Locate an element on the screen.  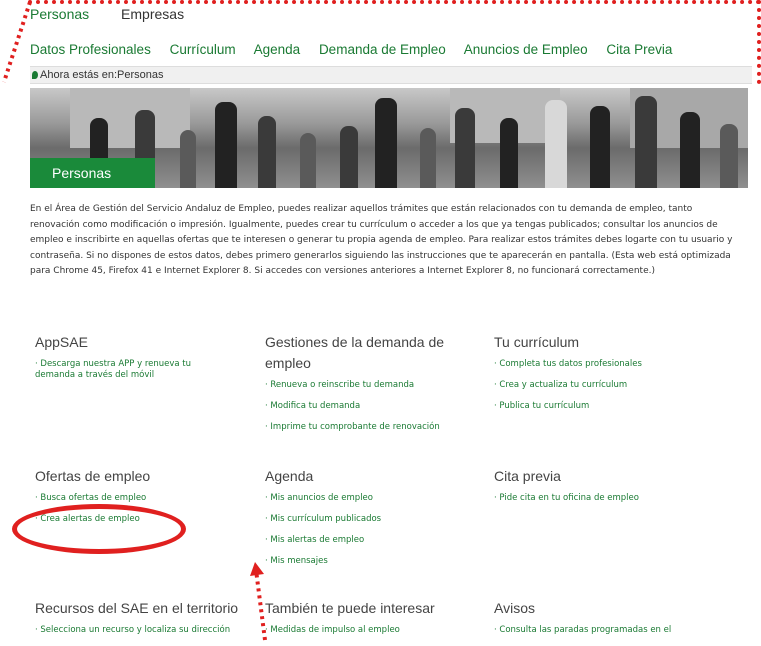
link-modifica-demanda: Modifica tu demanda is located at coordinates (365, 406).